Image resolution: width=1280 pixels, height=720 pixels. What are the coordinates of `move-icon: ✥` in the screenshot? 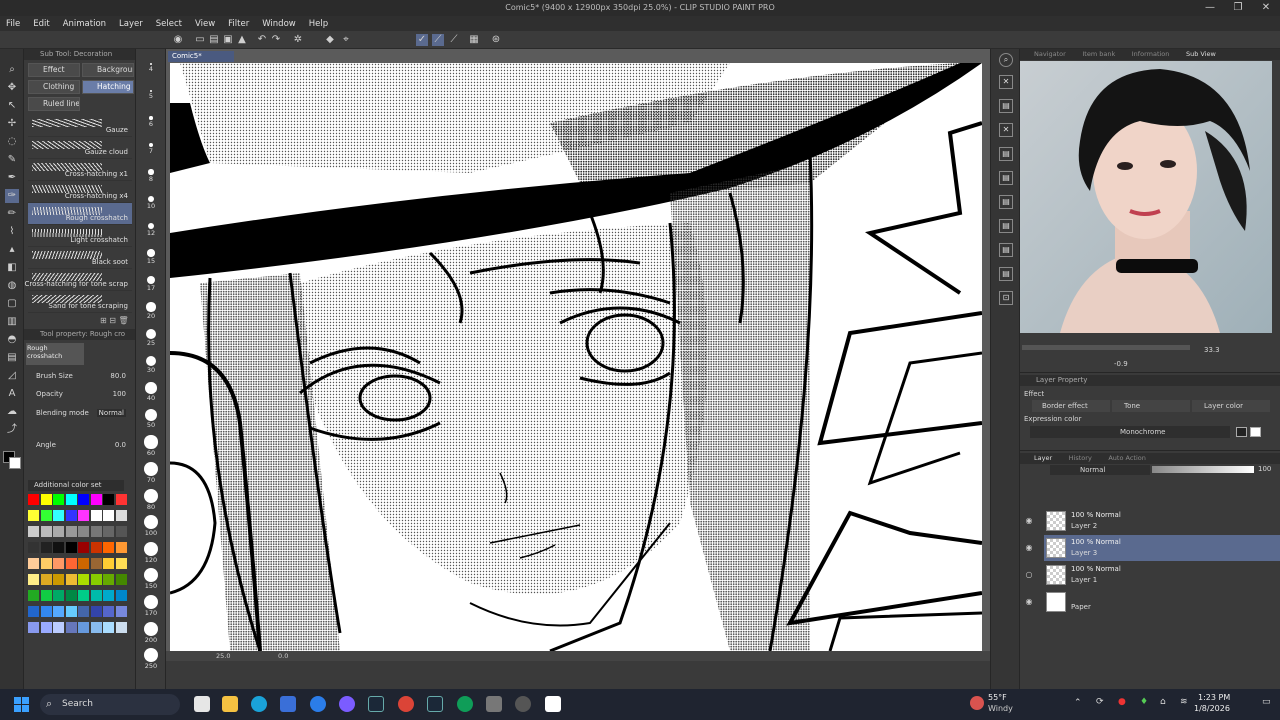 It's located at (12, 88).